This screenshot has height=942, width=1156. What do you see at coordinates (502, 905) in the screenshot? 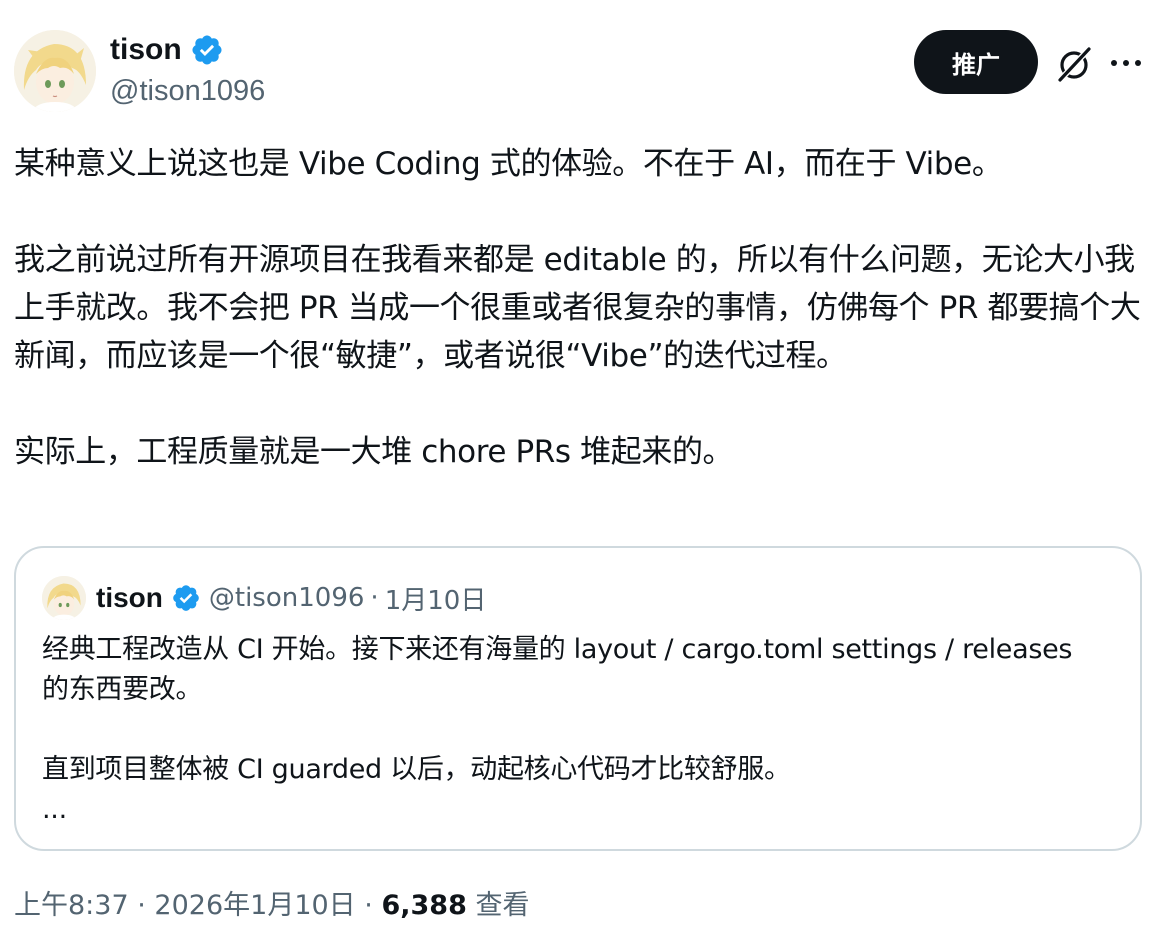
I see `views-label: 查看` at bounding box center [502, 905].